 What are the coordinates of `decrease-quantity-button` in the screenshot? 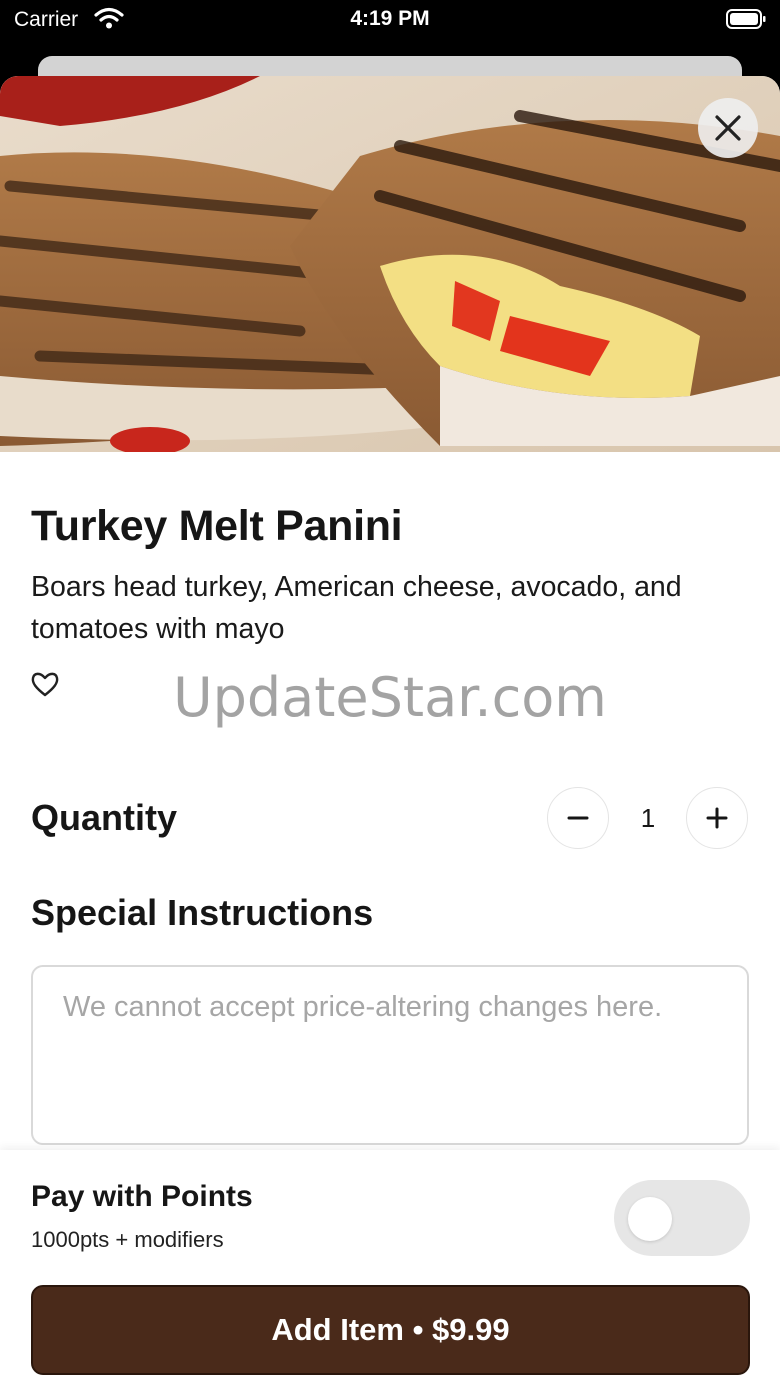 It's located at (578, 818).